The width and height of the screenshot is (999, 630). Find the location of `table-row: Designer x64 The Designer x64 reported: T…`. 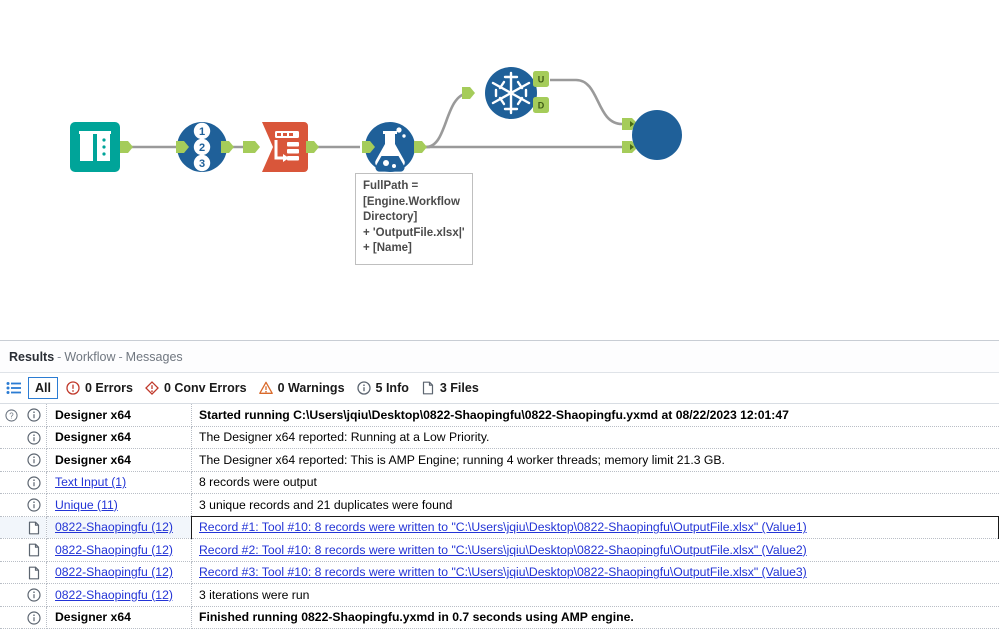

table-row: Designer x64 The Designer x64 reported: T… is located at coordinates (499, 460).